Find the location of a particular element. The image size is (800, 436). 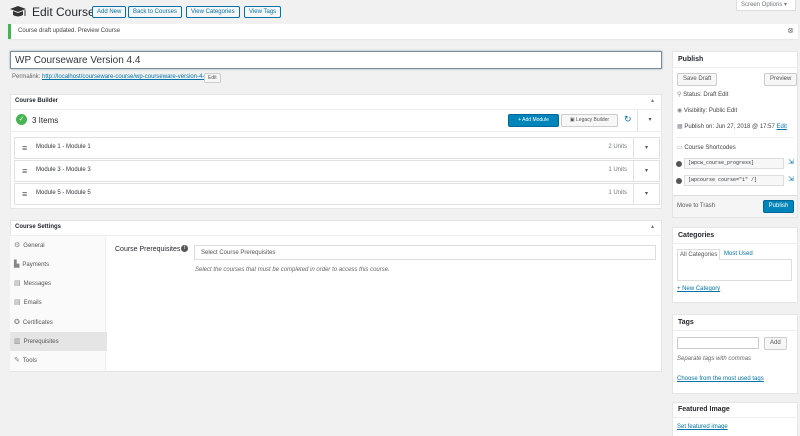

view-tags-button: View Tags is located at coordinates (263, 12).